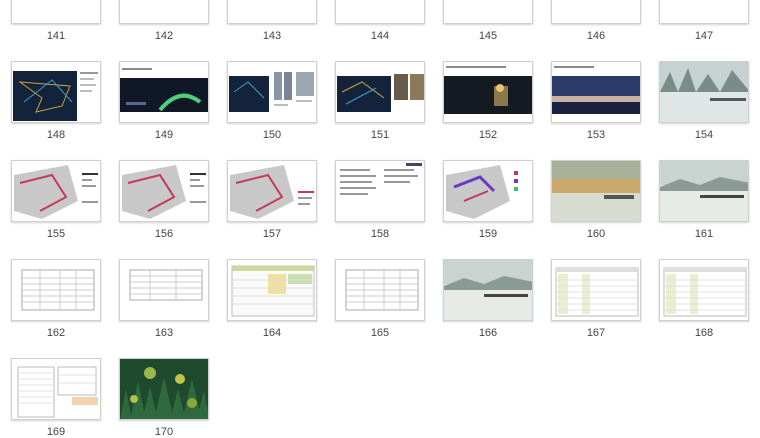 The width and height of the screenshot is (760, 438). I want to click on page-number-label: 170, so click(164, 432).